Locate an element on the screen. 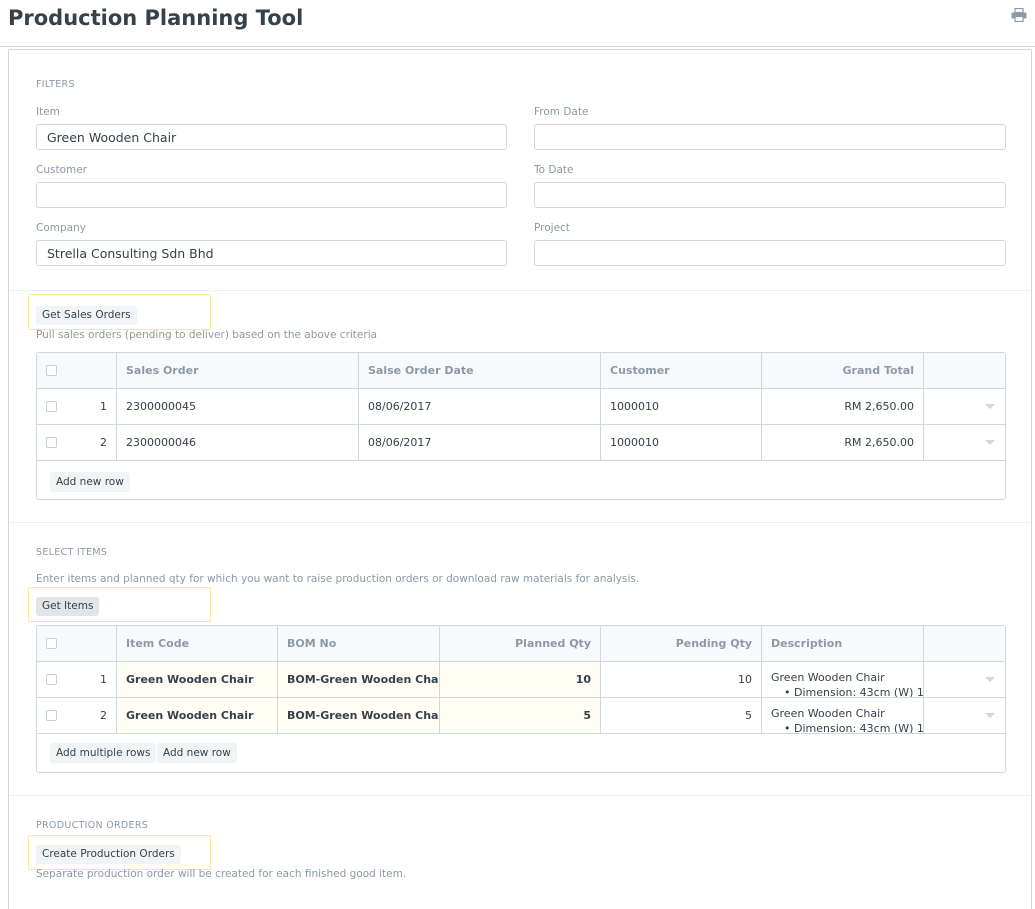  col-planned-qty: Planned Qty is located at coordinates (520, 643).